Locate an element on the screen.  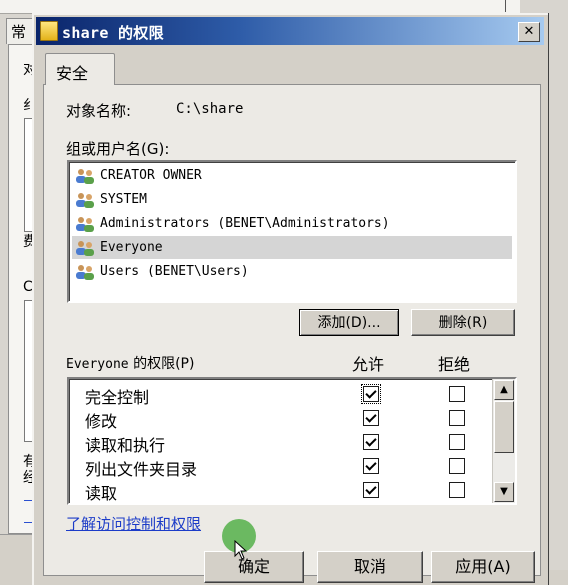
object-name-value: C:\share is located at coordinates (210, 109).